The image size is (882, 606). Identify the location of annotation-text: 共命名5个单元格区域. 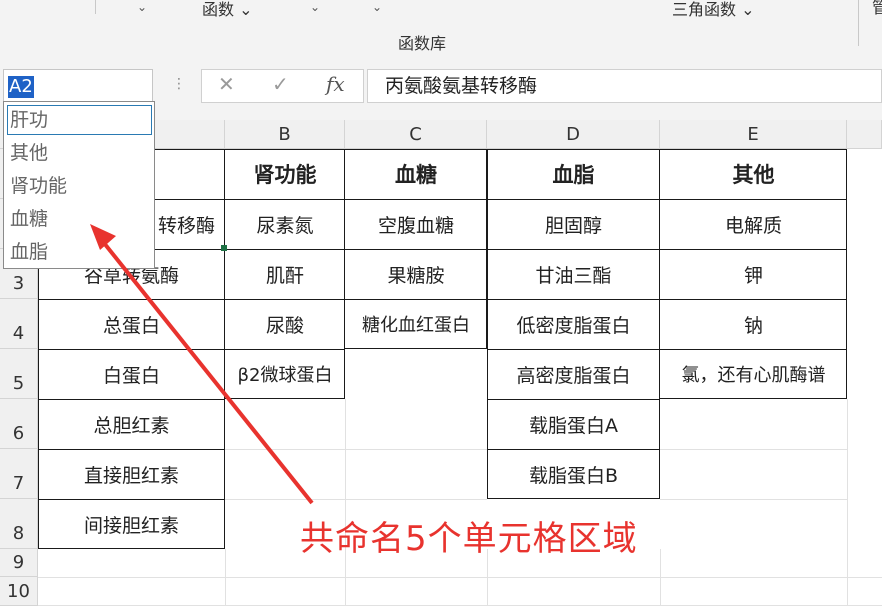
(469, 539).